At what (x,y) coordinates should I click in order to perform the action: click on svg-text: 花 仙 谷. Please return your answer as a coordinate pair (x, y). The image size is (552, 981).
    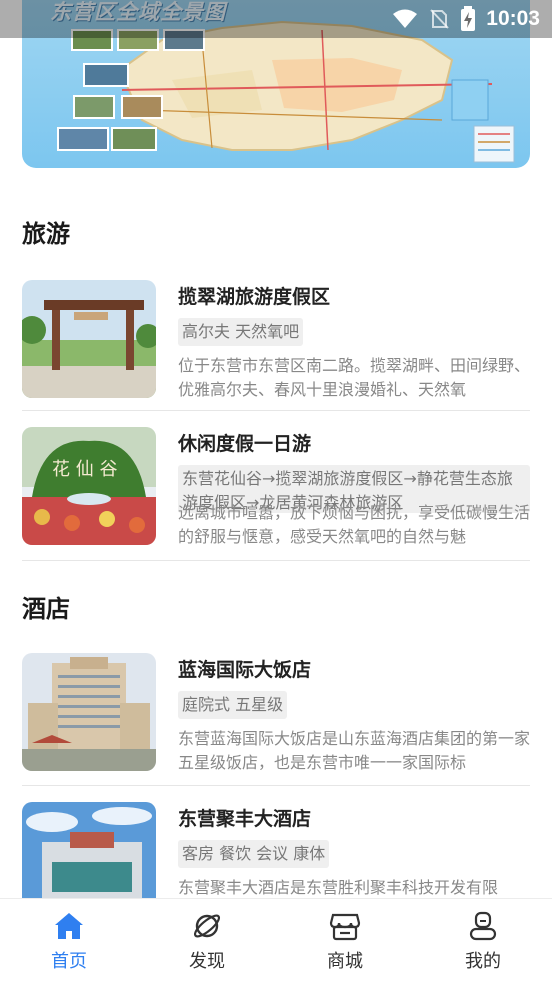
    Looking at the image, I should click on (84, 469).